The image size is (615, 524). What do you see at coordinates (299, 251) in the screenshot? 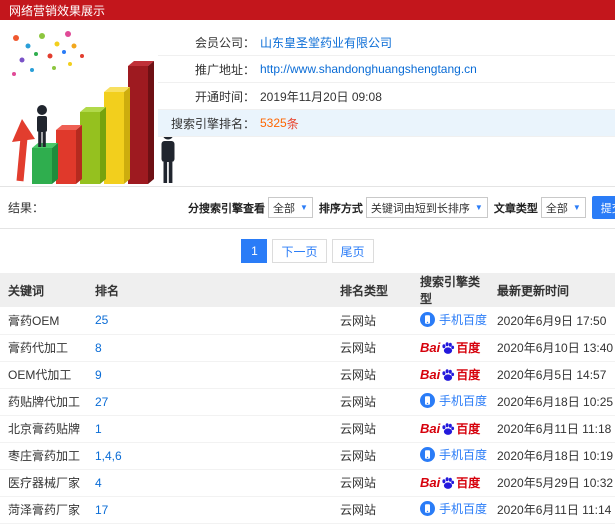
I see `page-next-button: 下一页` at bounding box center [299, 251].